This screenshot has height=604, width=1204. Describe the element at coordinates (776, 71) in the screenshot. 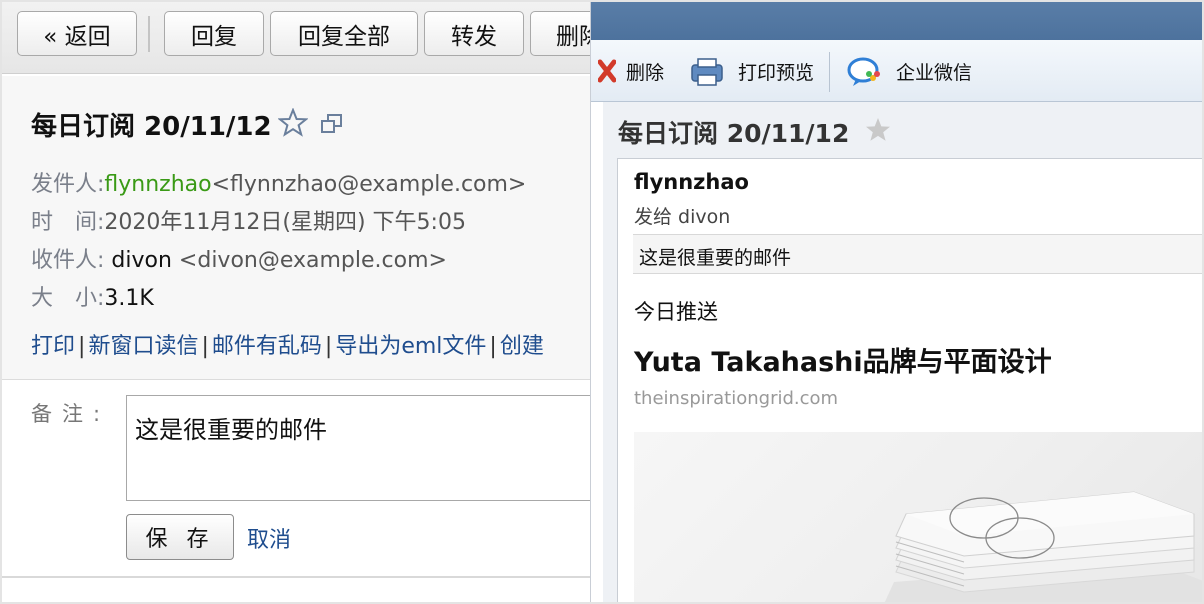

I see `print-preview-button: 打印预览` at that location.